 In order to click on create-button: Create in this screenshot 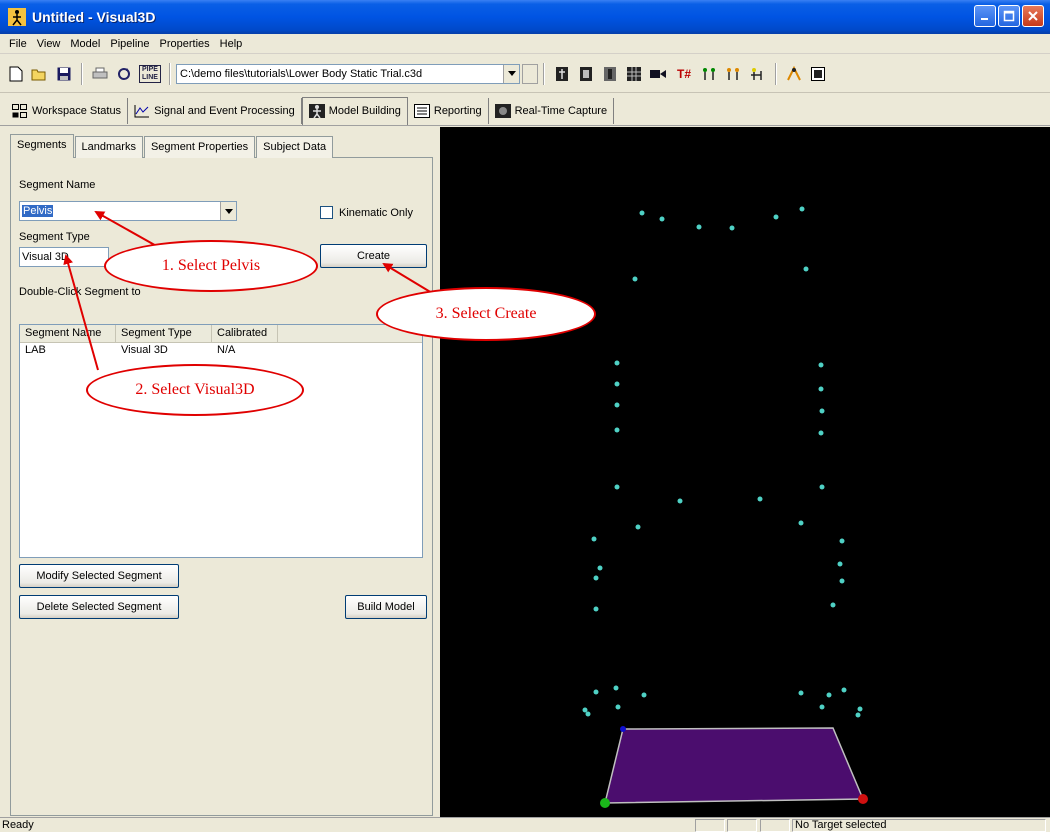, I will do `click(373, 256)`.